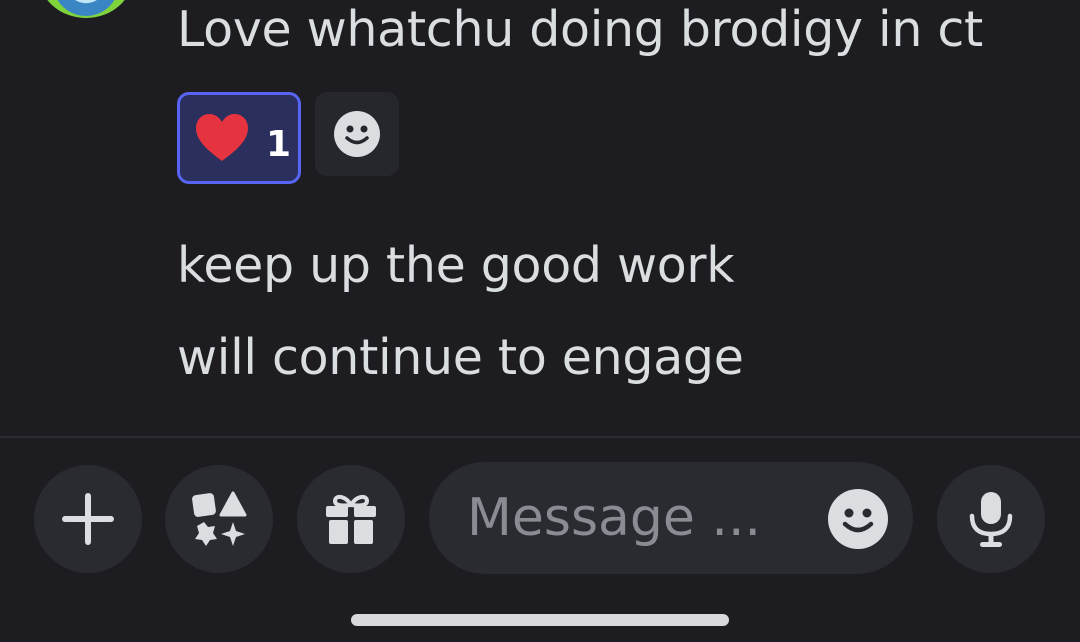  What do you see at coordinates (86, 9) in the screenshot?
I see `user-avatar` at bounding box center [86, 9].